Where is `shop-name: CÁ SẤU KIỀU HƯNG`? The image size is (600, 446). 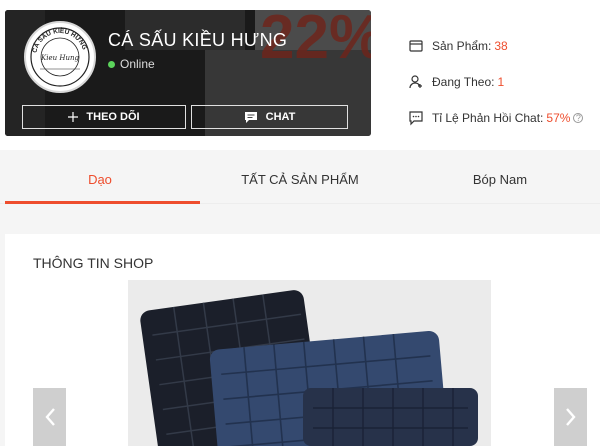 shop-name: CÁ SẤU KIỀU HƯNG is located at coordinates (198, 40).